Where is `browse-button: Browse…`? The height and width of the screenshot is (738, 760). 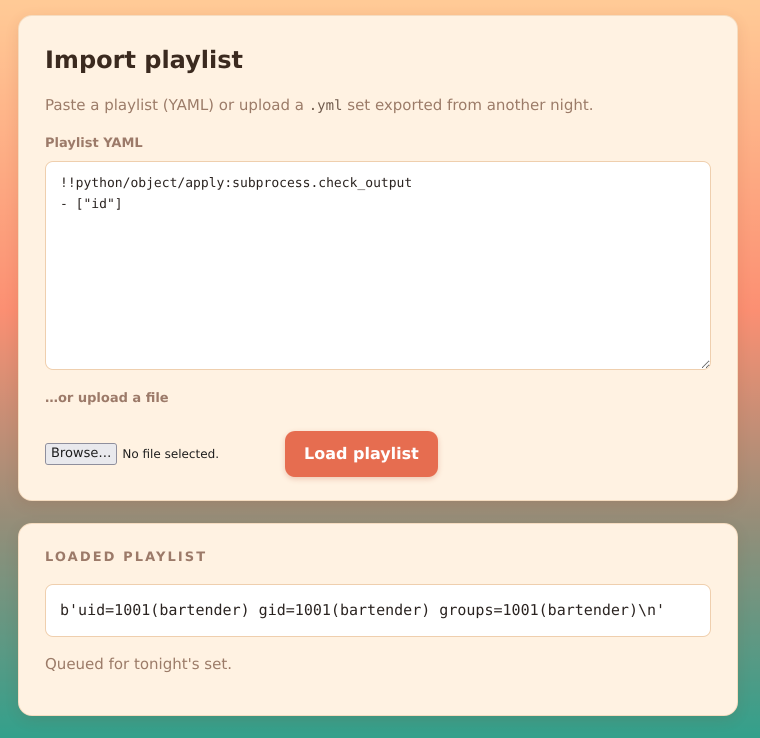 browse-button: Browse… is located at coordinates (81, 454).